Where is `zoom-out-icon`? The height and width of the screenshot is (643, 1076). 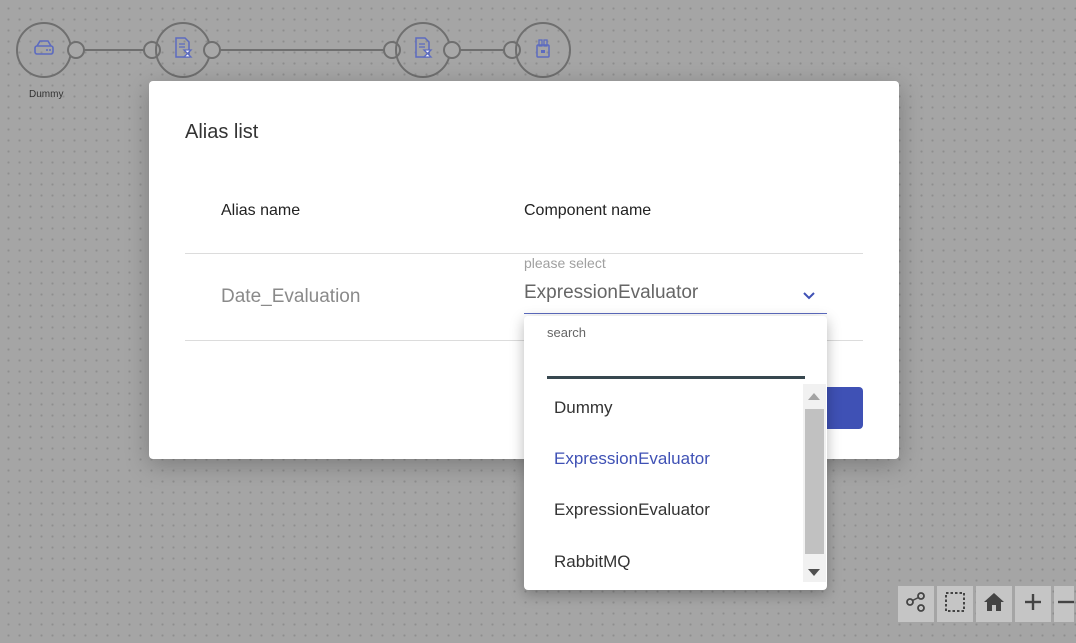 zoom-out-icon is located at coordinates (1064, 604).